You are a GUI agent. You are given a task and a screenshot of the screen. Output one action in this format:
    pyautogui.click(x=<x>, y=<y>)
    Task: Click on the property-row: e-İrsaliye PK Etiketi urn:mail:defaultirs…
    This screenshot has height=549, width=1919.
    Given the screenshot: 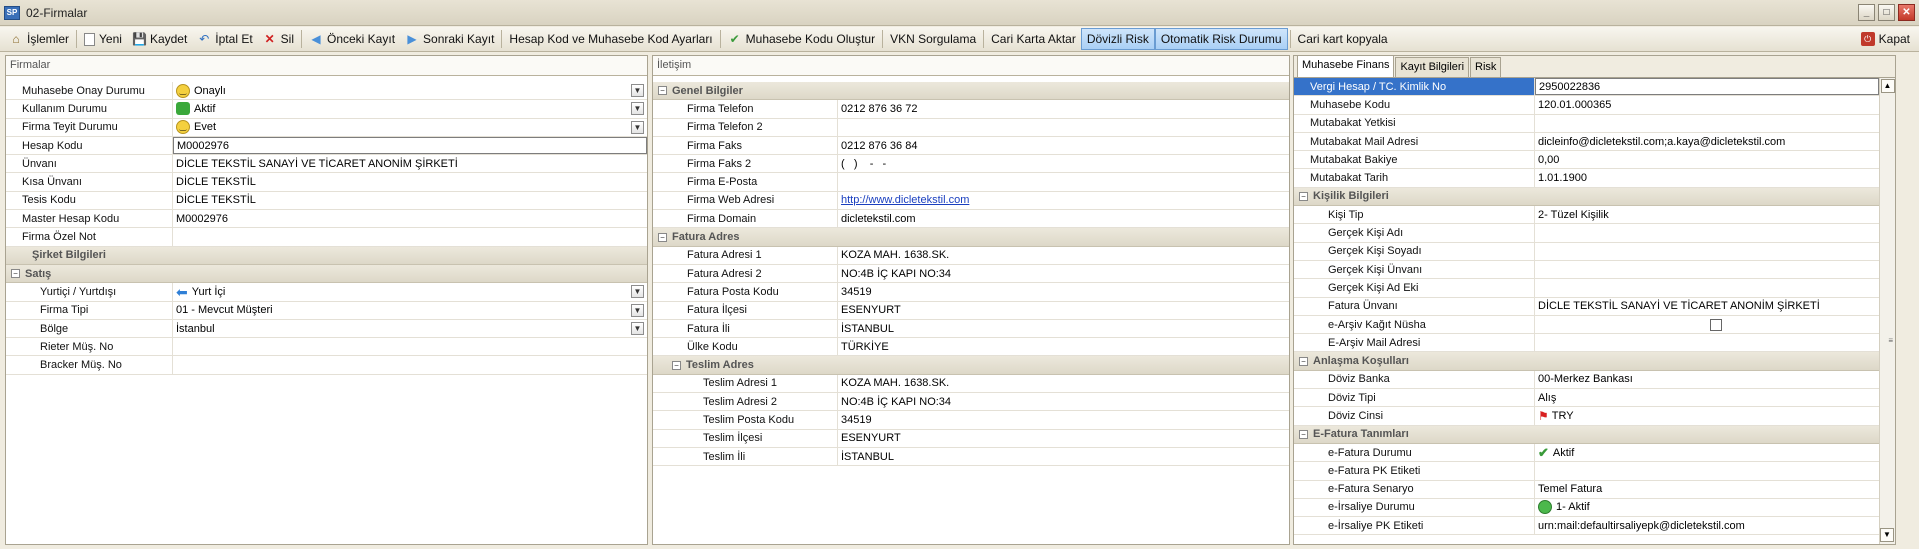 What is the action you would take?
    pyautogui.click(x=1586, y=526)
    